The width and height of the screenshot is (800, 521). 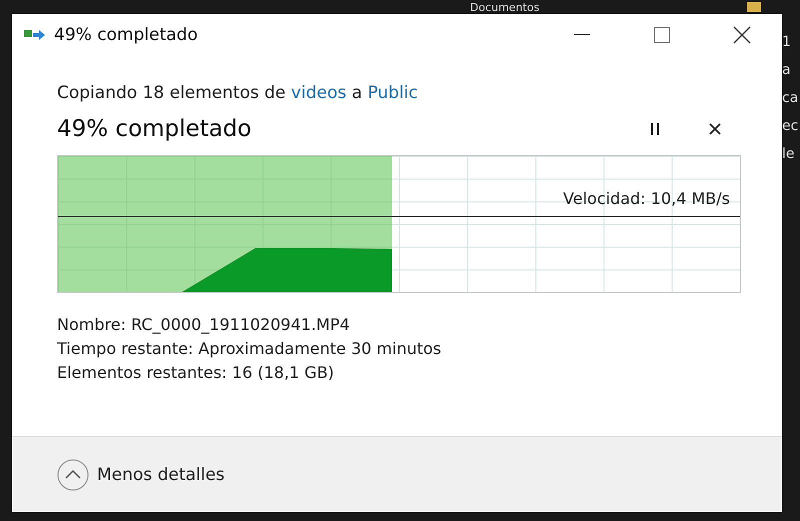 I want to click on source-link: videos, so click(x=318, y=93).